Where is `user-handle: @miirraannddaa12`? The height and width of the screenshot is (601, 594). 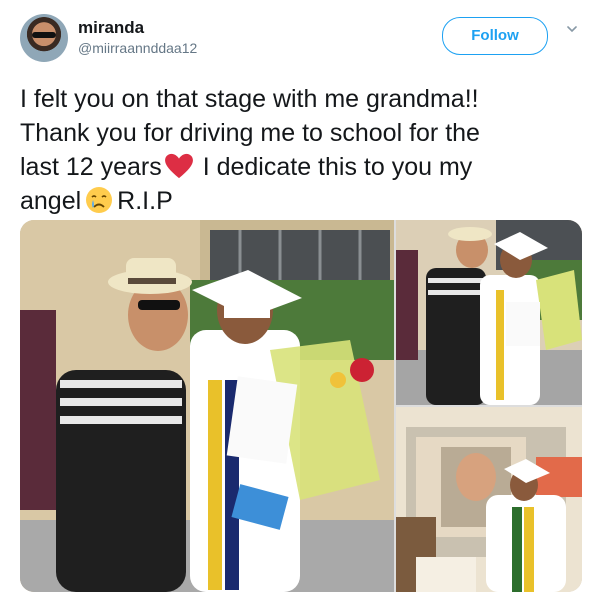
user-handle: @miirraannddaa12 is located at coordinates (137, 48).